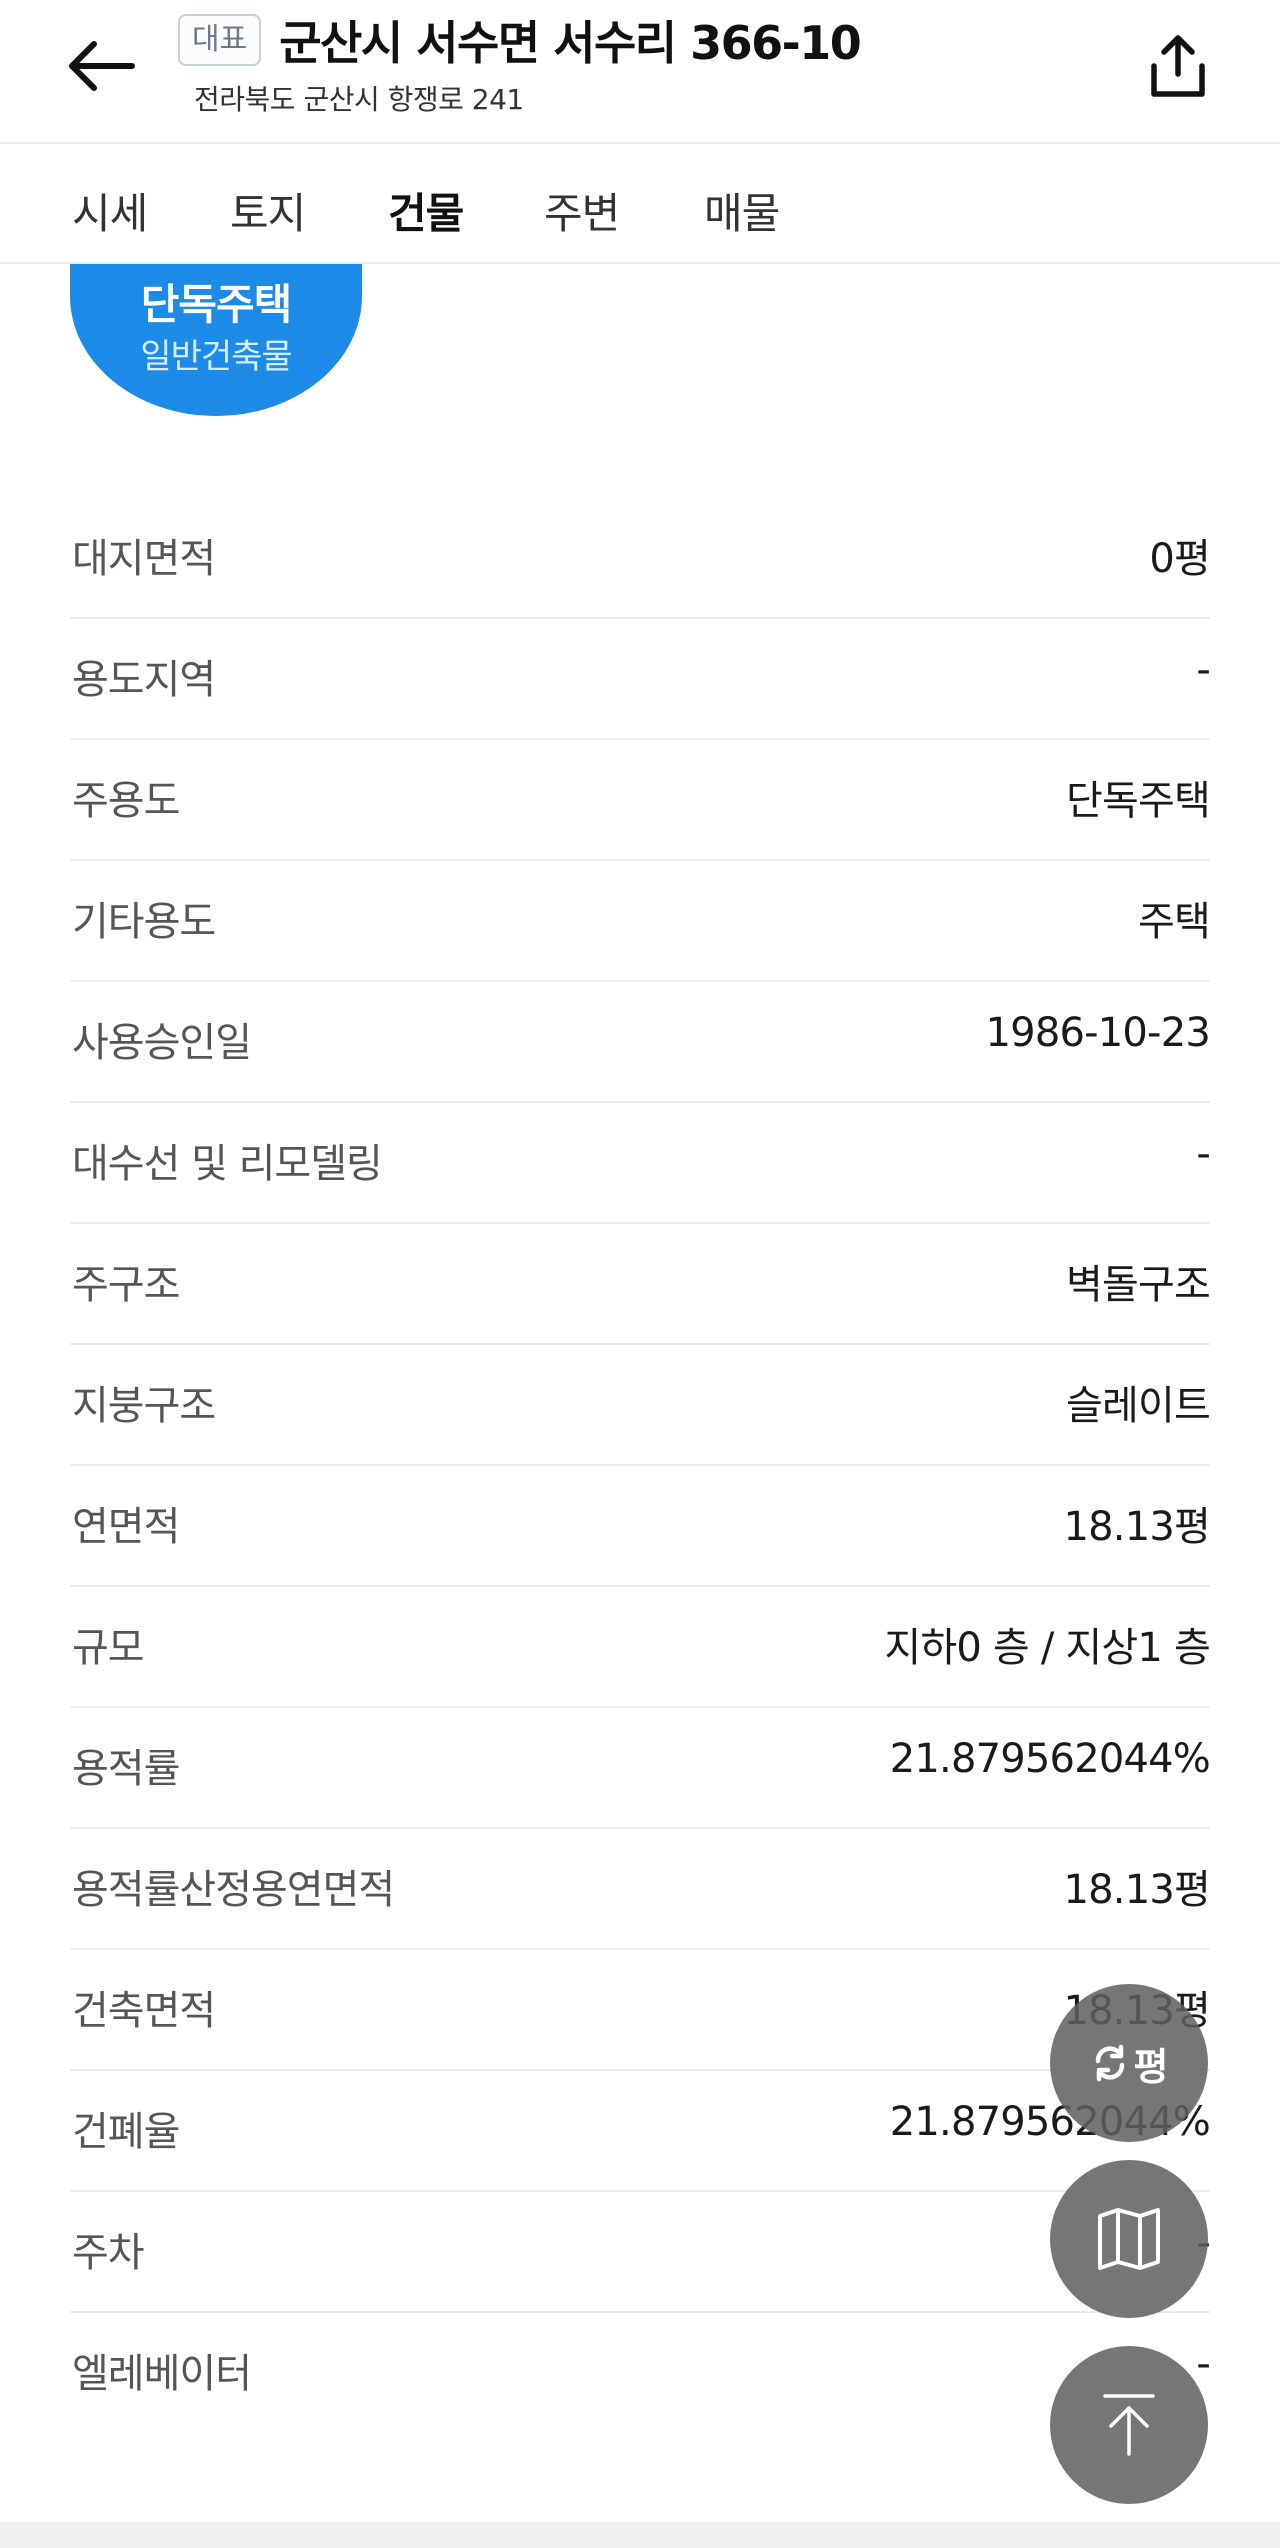  What do you see at coordinates (640, 2010) in the screenshot?
I see `info-row-building-area: 건축면적 18.13평` at bounding box center [640, 2010].